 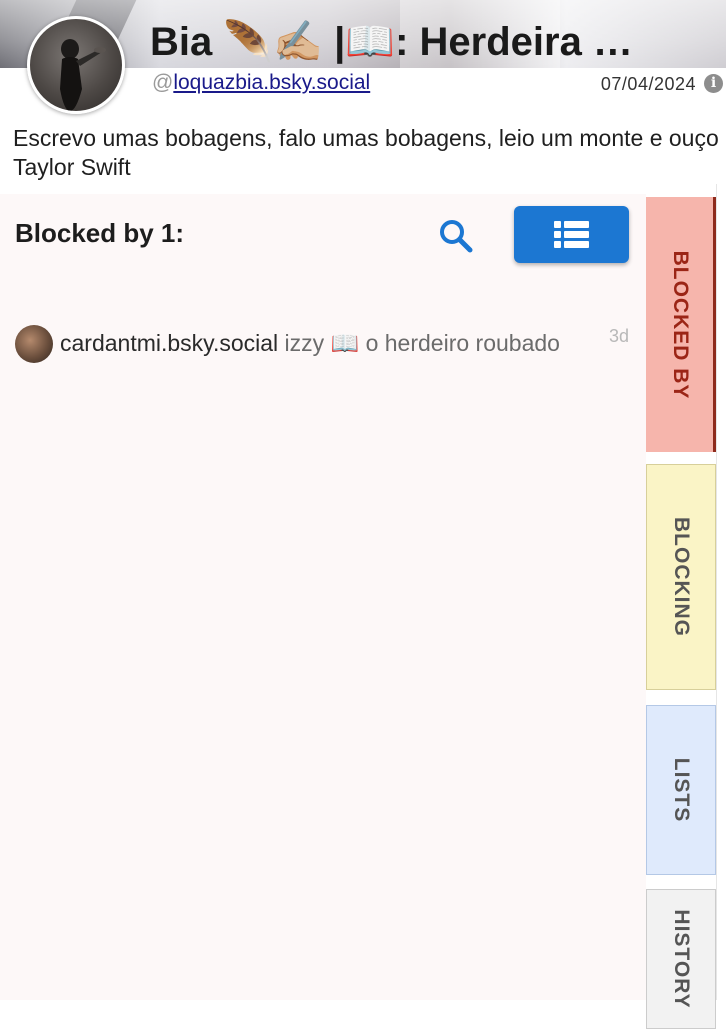 I want to click on search-button, so click(x=456, y=236).